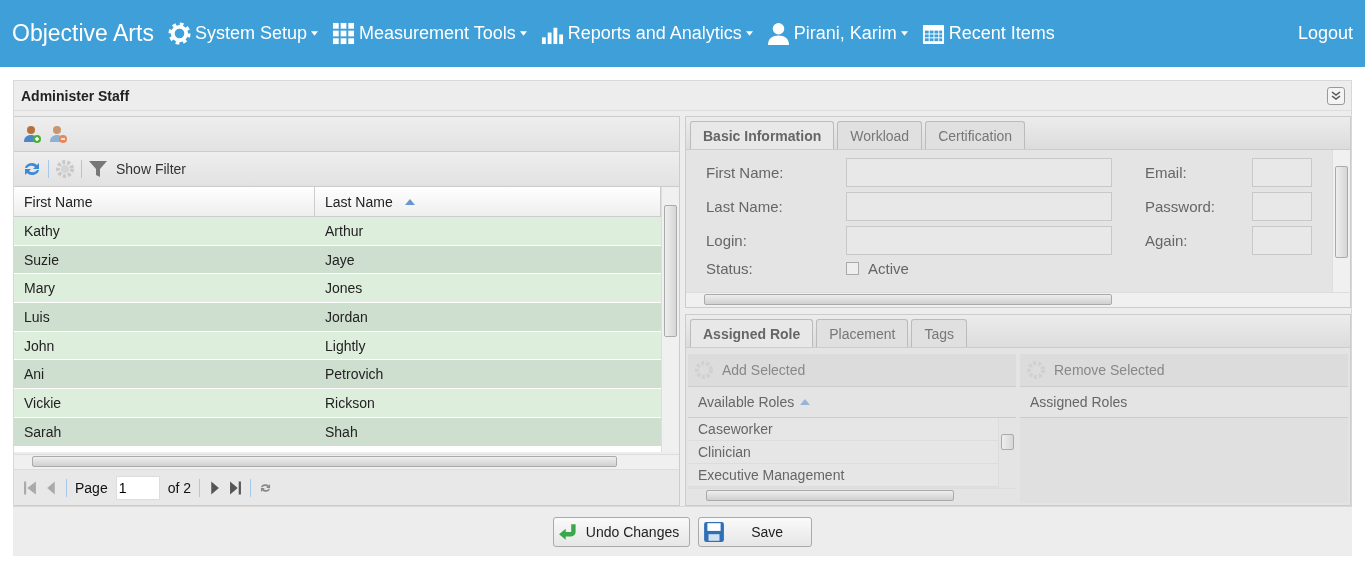  What do you see at coordinates (933, 33) in the screenshot?
I see `calendar-icon` at bounding box center [933, 33].